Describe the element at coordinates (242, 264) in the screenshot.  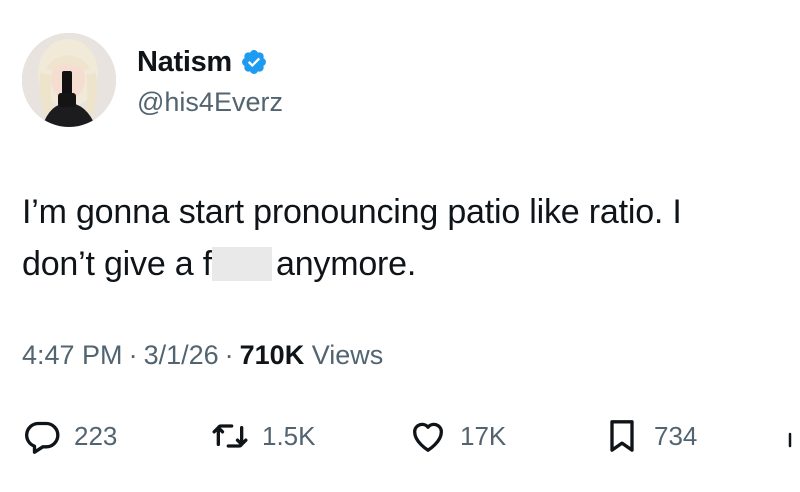
I see `redaction-block` at that location.